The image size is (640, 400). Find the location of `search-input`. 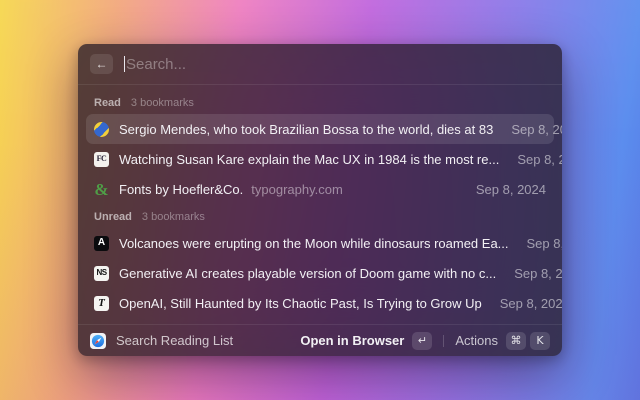

search-input is located at coordinates (338, 64).